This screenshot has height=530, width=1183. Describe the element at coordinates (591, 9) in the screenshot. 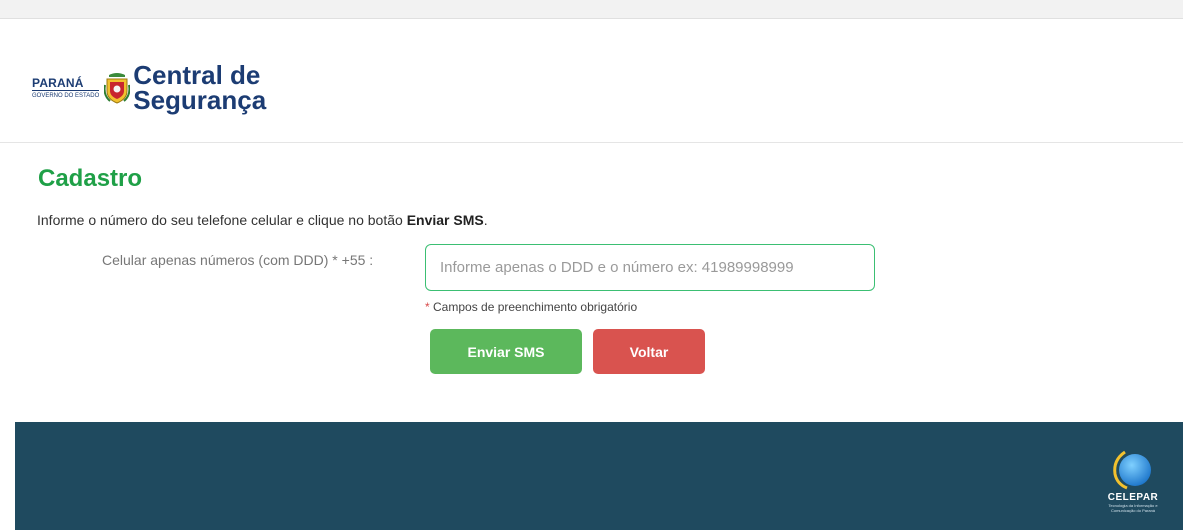

I see `browser-top-strip` at that location.